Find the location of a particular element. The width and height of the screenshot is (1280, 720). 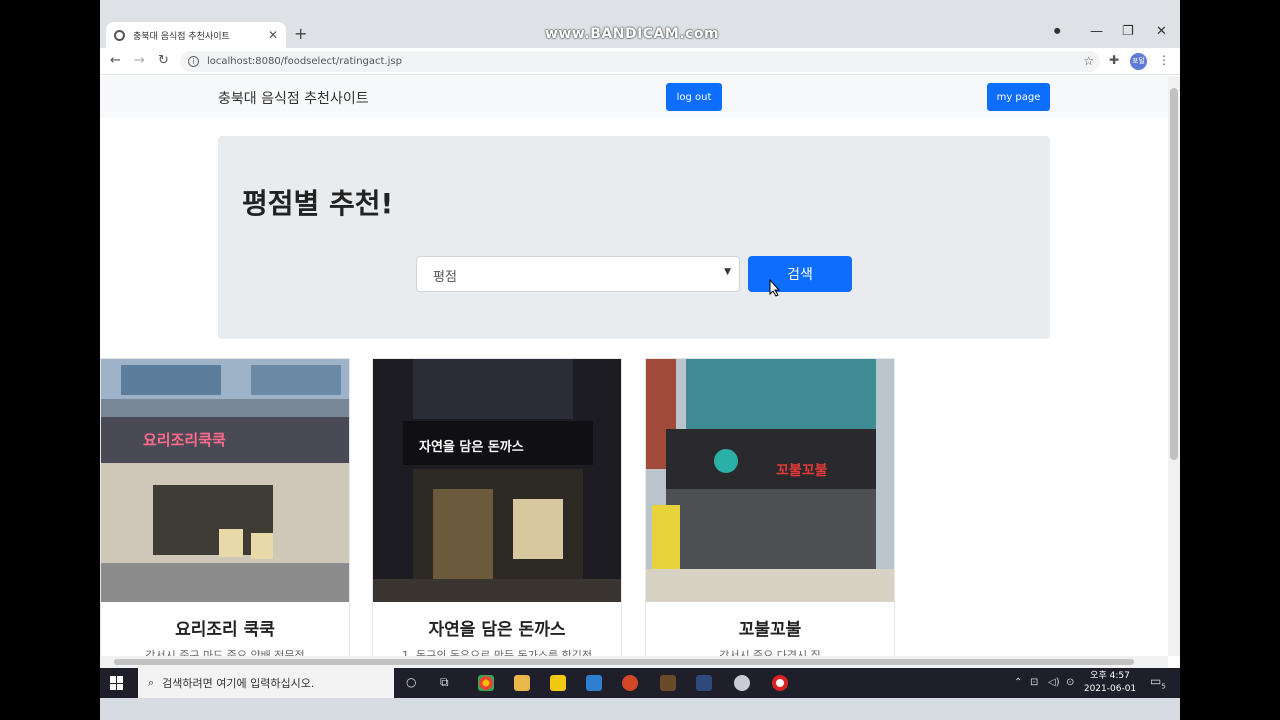

sign-text: 꼬불꼬불 is located at coordinates (802, 471).